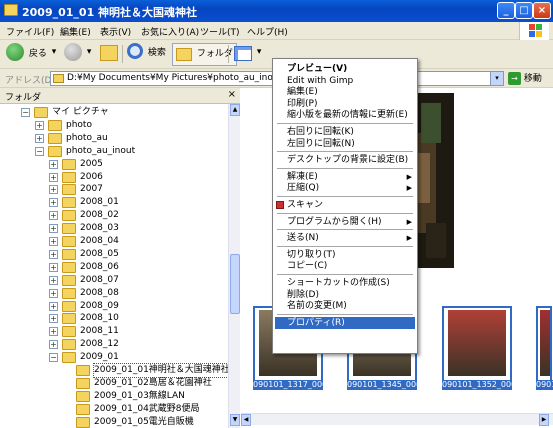 The width and height of the screenshot is (553, 428). What do you see at coordinates (115, 31) in the screenshot?
I see `menu-view: 表示(V)` at bounding box center [115, 31].